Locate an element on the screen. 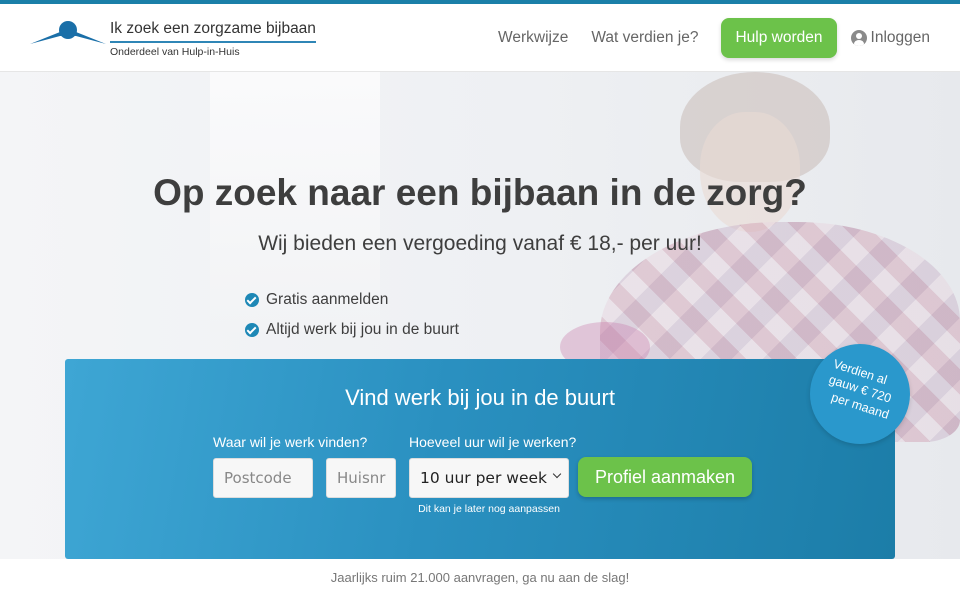 The width and height of the screenshot is (960, 600). login-label: Inloggen is located at coordinates (900, 37).